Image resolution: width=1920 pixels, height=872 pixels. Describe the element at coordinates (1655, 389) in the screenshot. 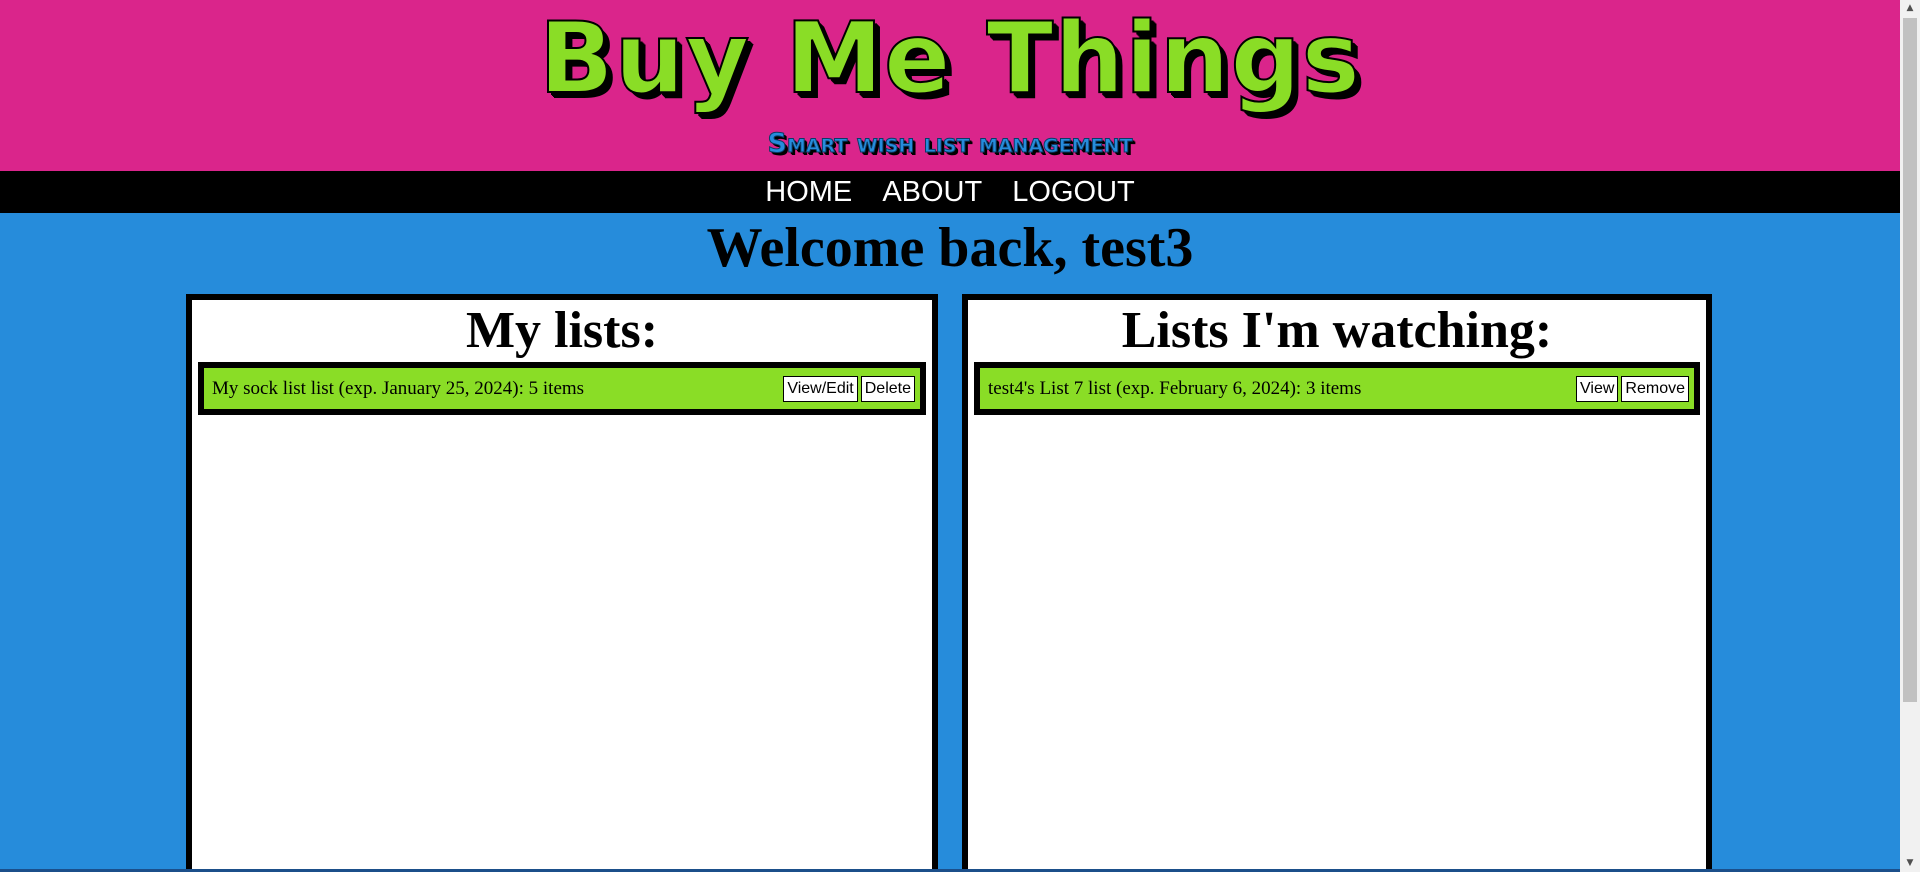

I see `remove-button: Remove` at that location.